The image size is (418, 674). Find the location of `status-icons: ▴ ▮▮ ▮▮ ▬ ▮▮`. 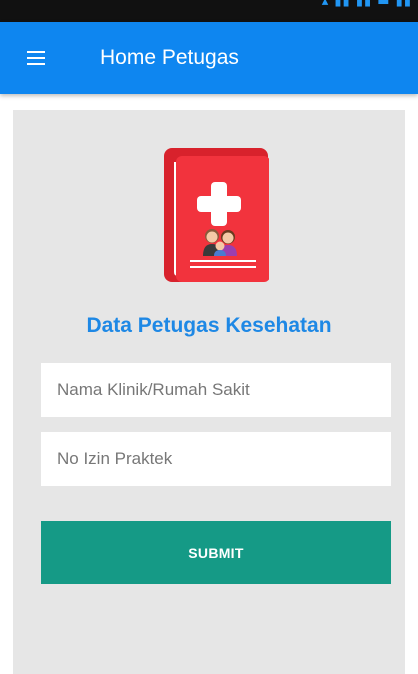

status-icons: ▴ ▮▮ ▮▮ ▬ ▮▮ is located at coordinates (366, 4).